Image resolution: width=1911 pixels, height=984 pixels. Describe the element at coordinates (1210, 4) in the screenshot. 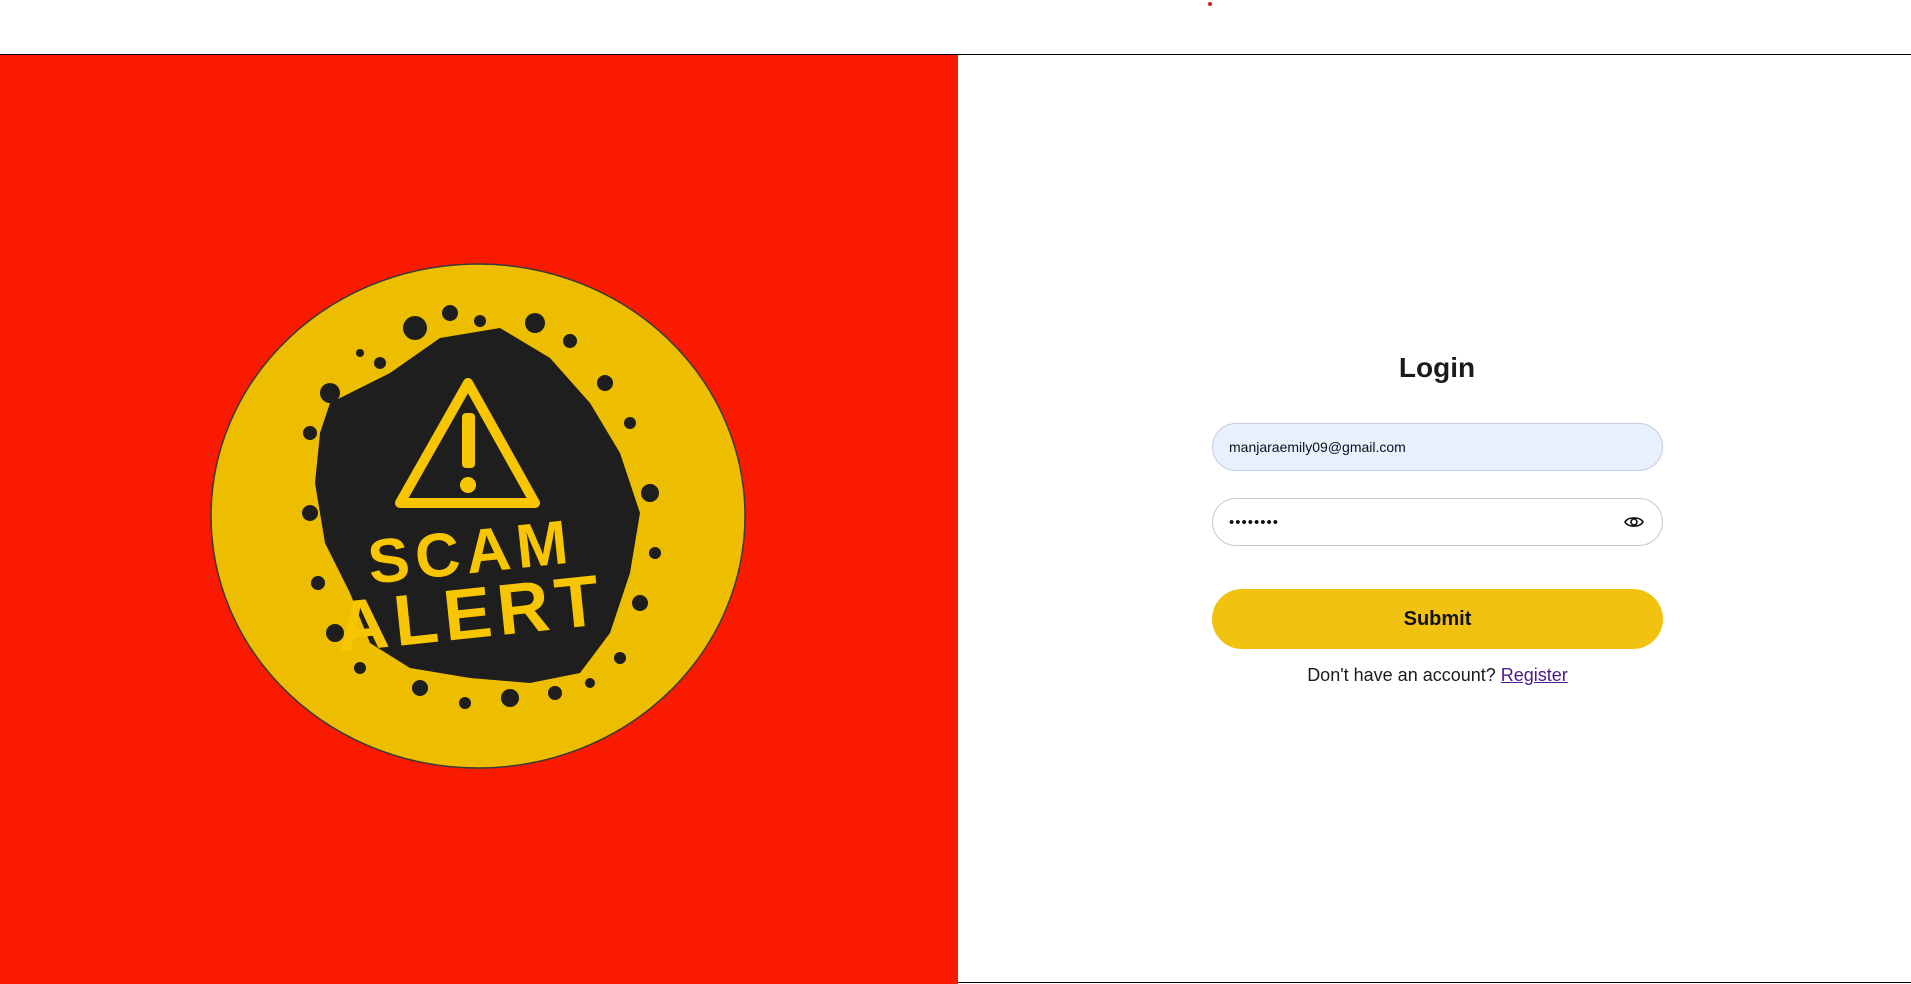

I see `top-dot` at that location.